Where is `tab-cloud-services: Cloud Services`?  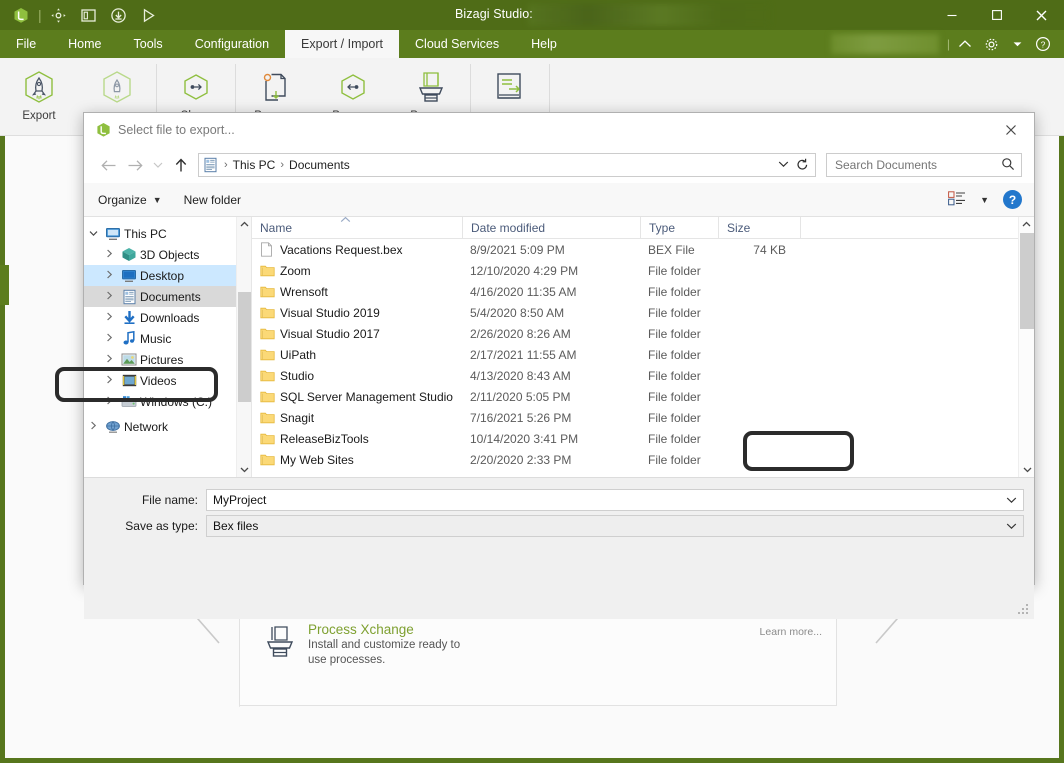
tab-cloud-services: Cloud Services is located at coordinates (457, 44).